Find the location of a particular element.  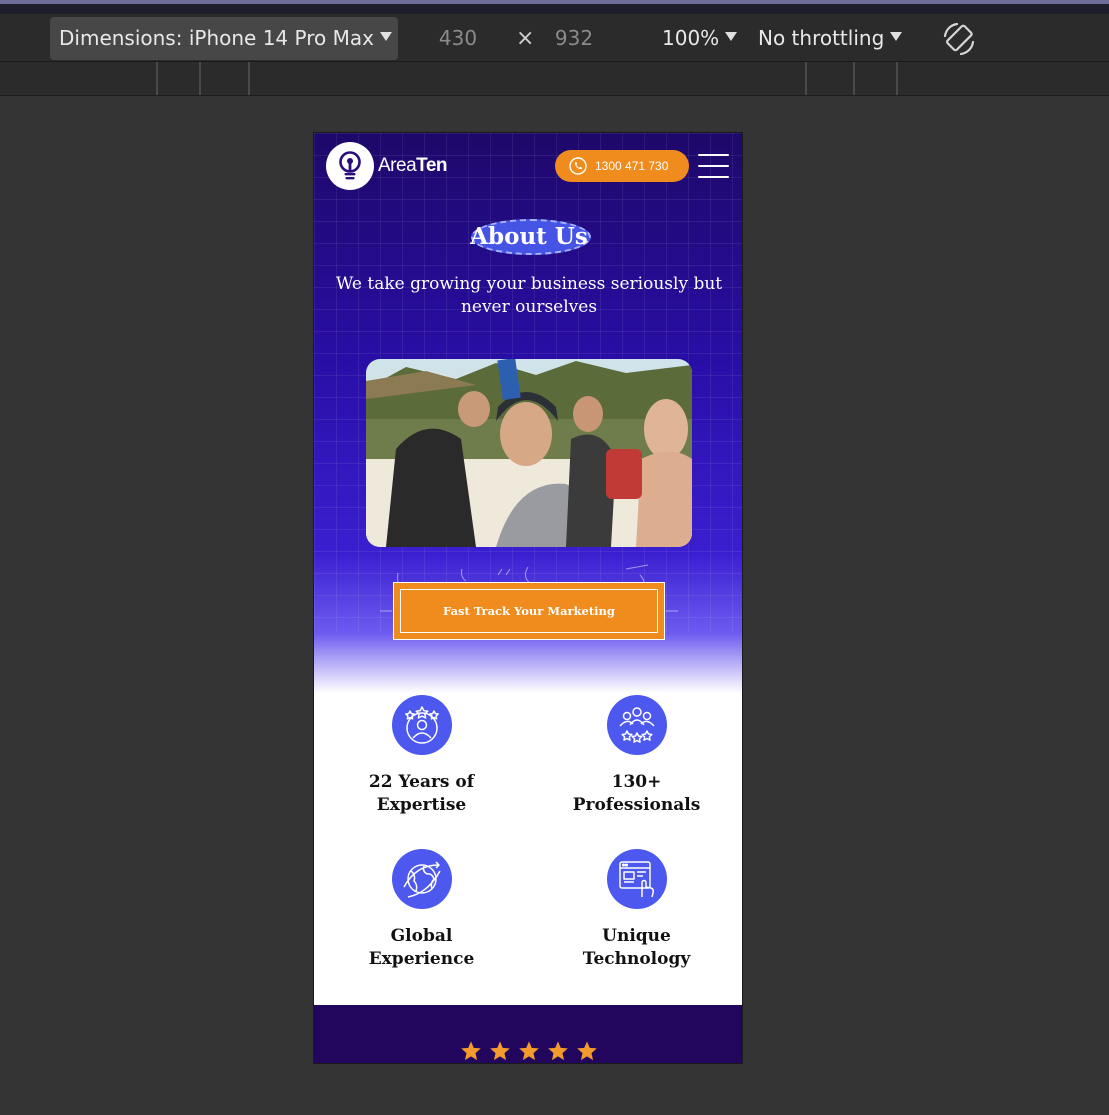

zoom-select: 100% is located at coordinates (700, 38).